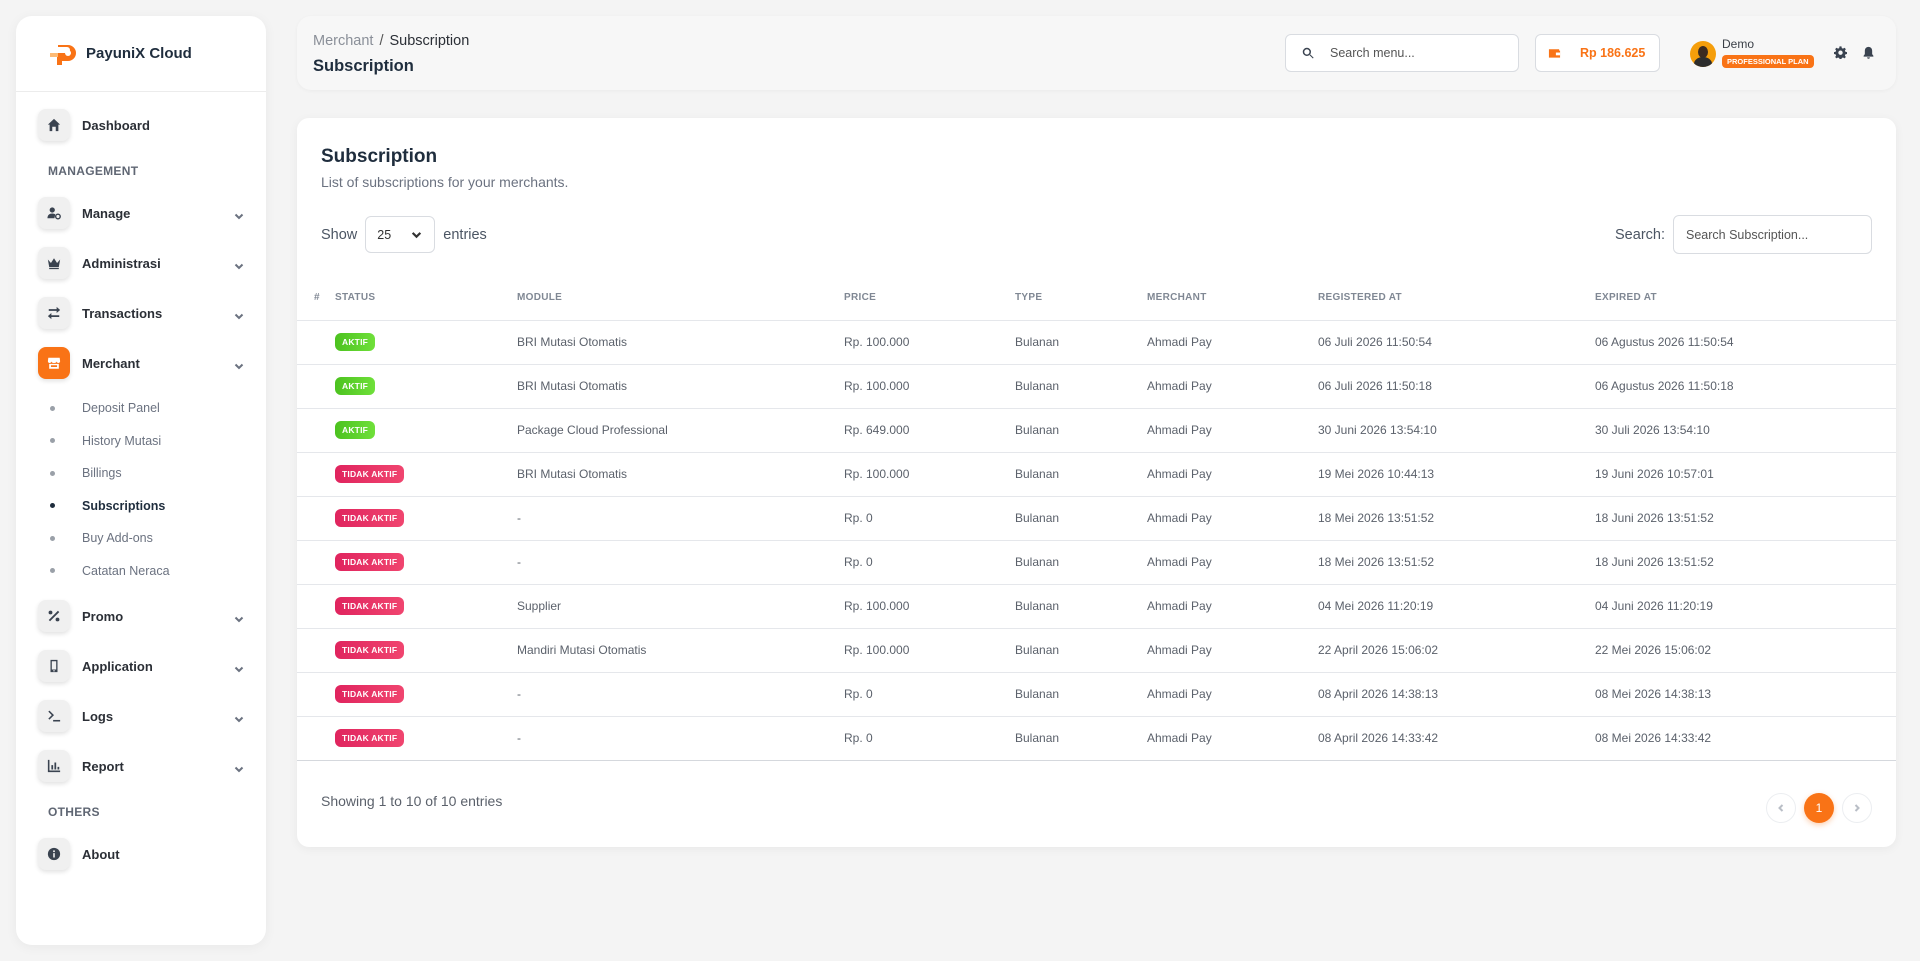 This screenshot has width=1920, height=961. What do you see at coordinates (1840, 52) in the screenshot?
I see `gear-icon` at bounding box center [1840, 52].